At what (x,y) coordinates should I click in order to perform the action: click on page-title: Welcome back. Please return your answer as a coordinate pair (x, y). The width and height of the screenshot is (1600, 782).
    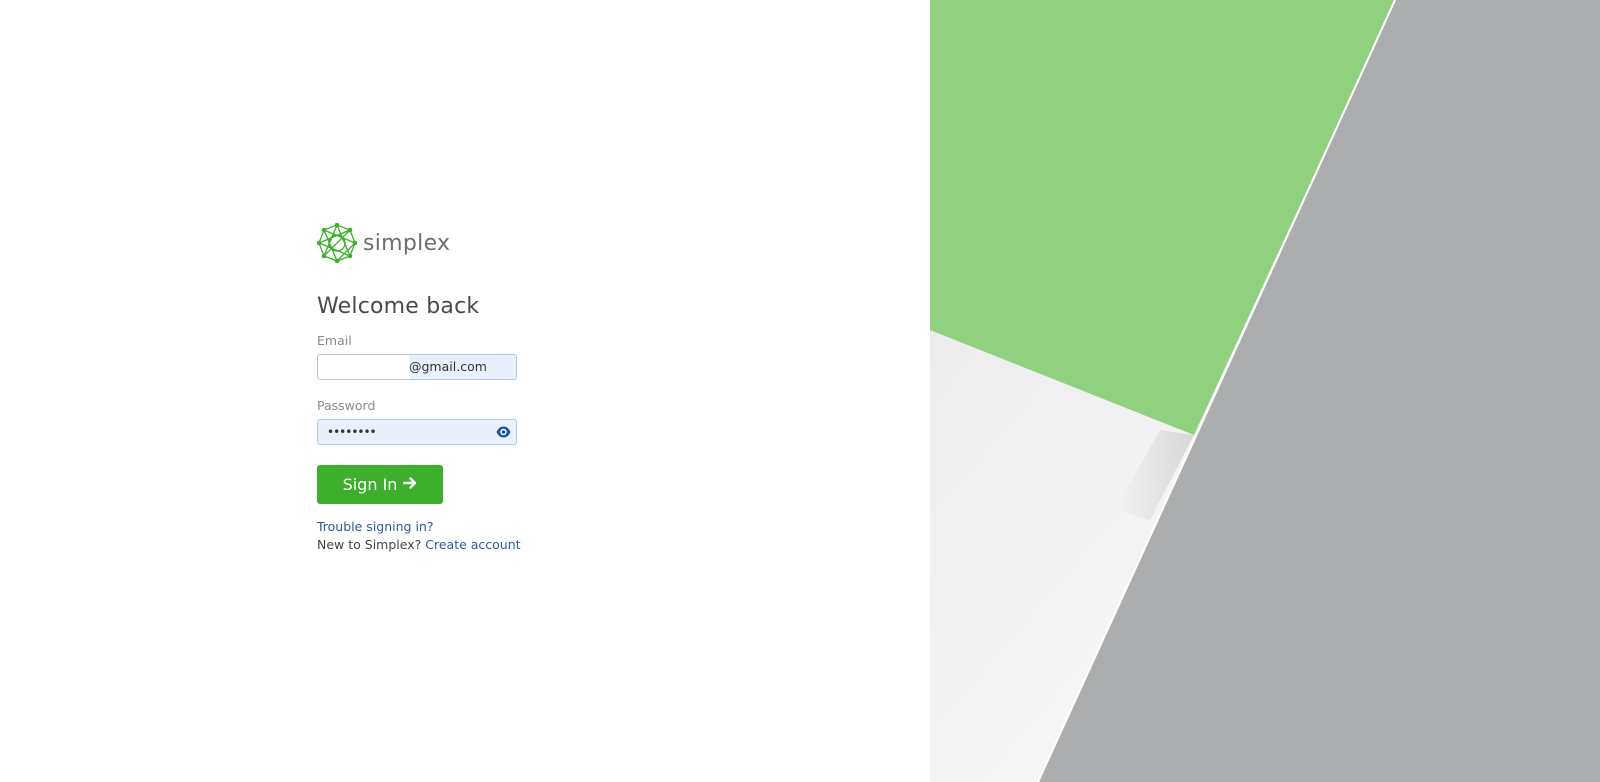
    Looking at the image, I should click on (398, 306).